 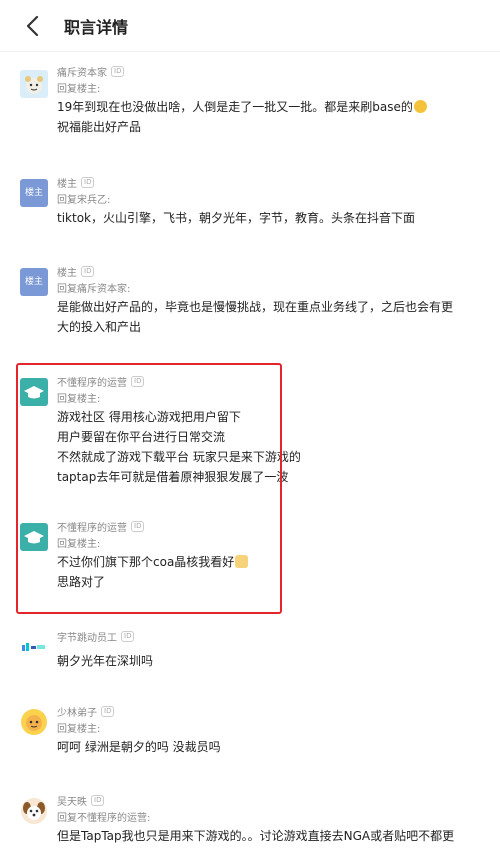 I want to click on comment-text: 呵呵 绿洲是朝夕的吗 没裁员吗, so click(x=139, y=747).